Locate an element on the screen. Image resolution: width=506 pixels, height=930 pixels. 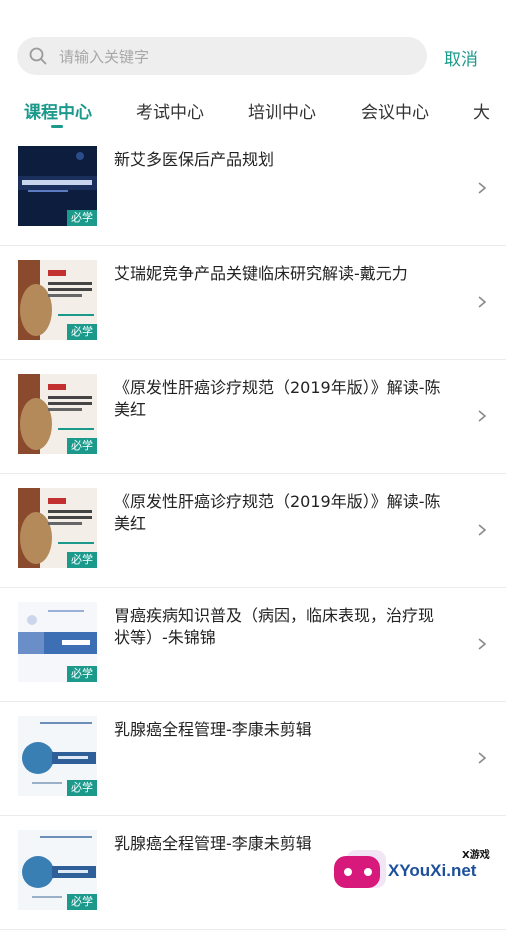
search-bar: 取消 is located at coordinates (253, 46).